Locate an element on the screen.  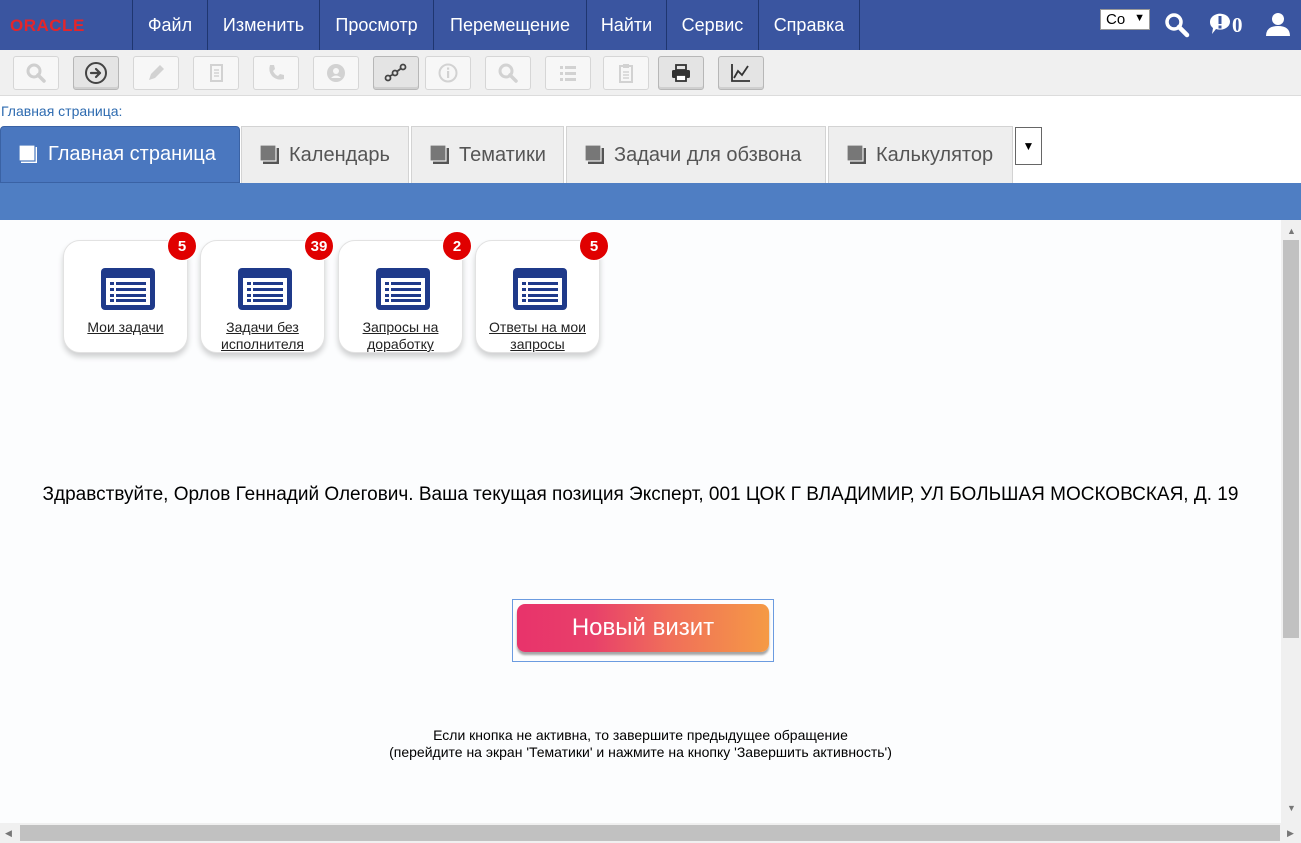
contact-icon is located at coordinates (336, 73).